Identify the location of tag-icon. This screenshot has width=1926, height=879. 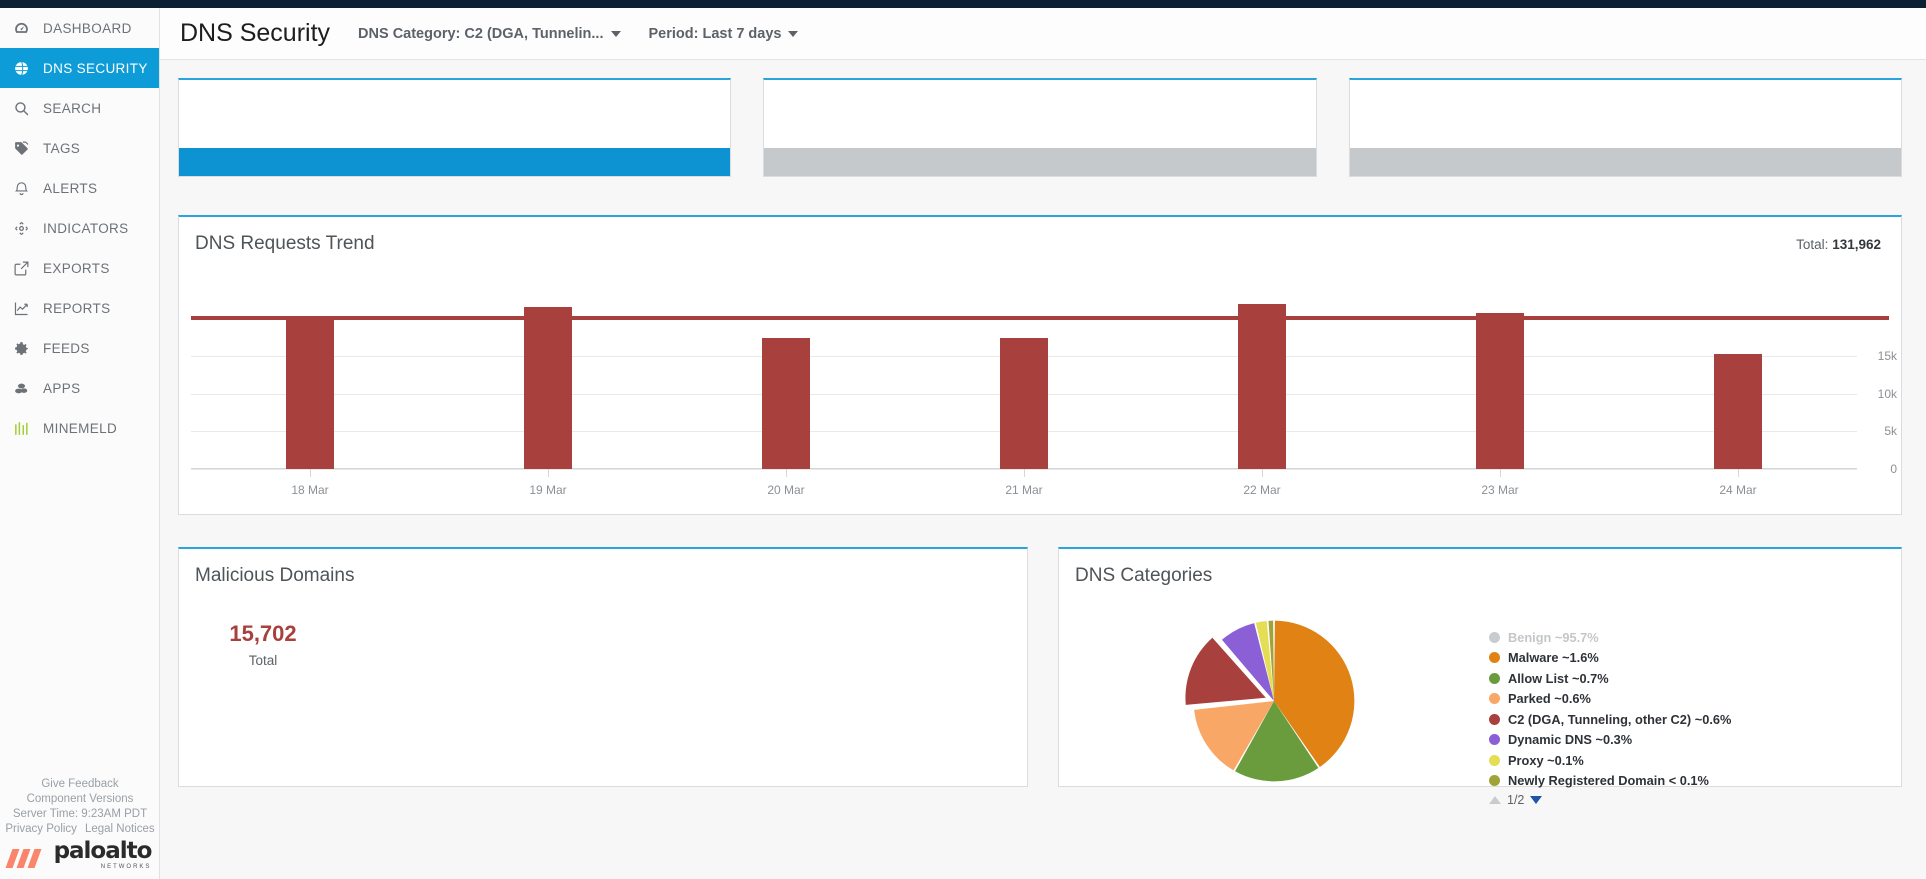
(21, 148).